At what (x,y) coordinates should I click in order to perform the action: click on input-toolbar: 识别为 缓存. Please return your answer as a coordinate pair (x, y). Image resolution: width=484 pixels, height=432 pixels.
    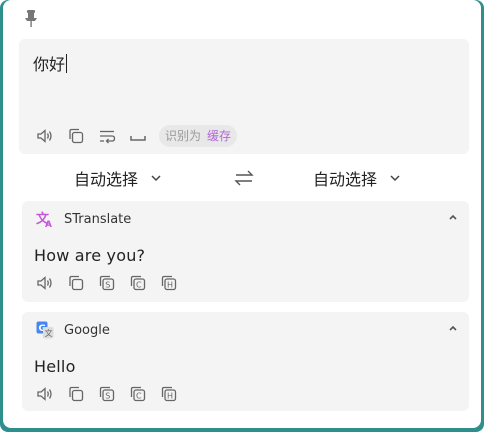
    Looking at the image, I should click on (136, 136).